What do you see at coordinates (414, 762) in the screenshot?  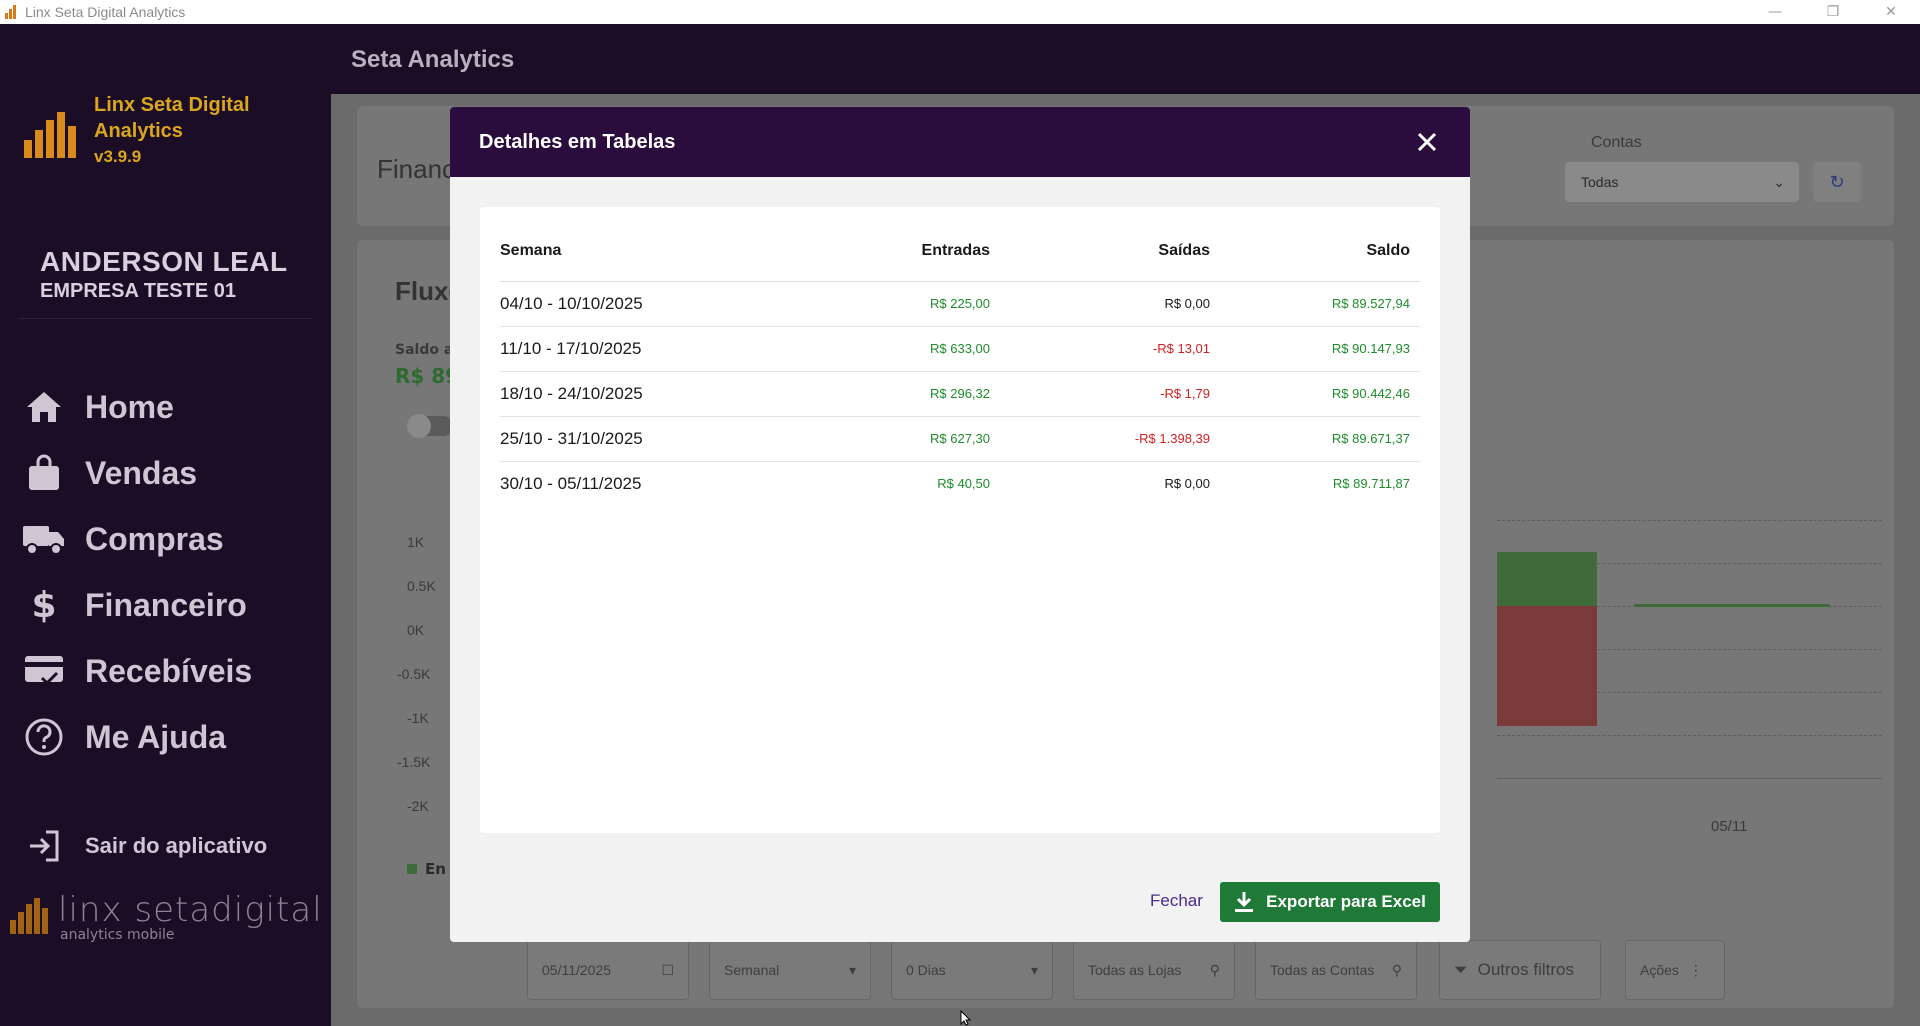 I see `y-tick: -1.5K` at bounding box center [414, 762].